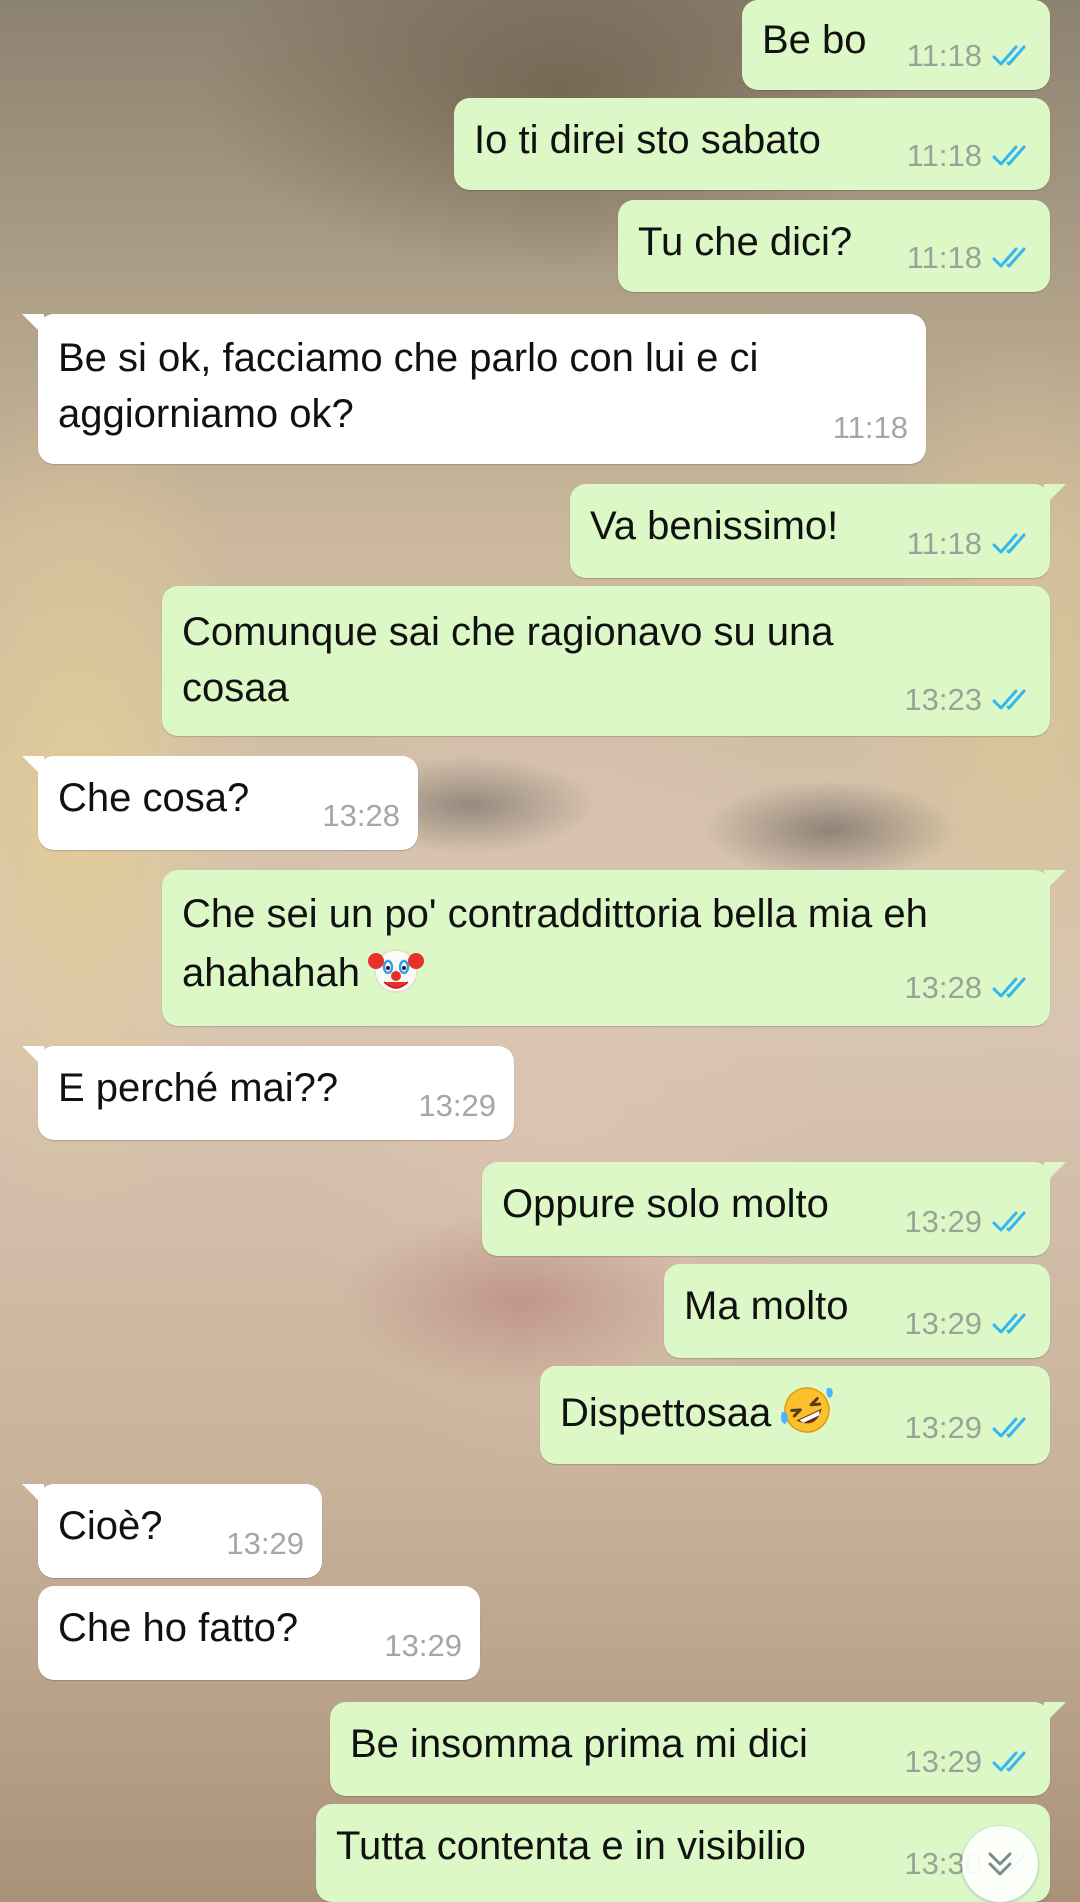 The width and height of the screenshot is (1080, 1902). I want to click on outgoing-message: Va benissimo! 11:18, so click(818, 531).